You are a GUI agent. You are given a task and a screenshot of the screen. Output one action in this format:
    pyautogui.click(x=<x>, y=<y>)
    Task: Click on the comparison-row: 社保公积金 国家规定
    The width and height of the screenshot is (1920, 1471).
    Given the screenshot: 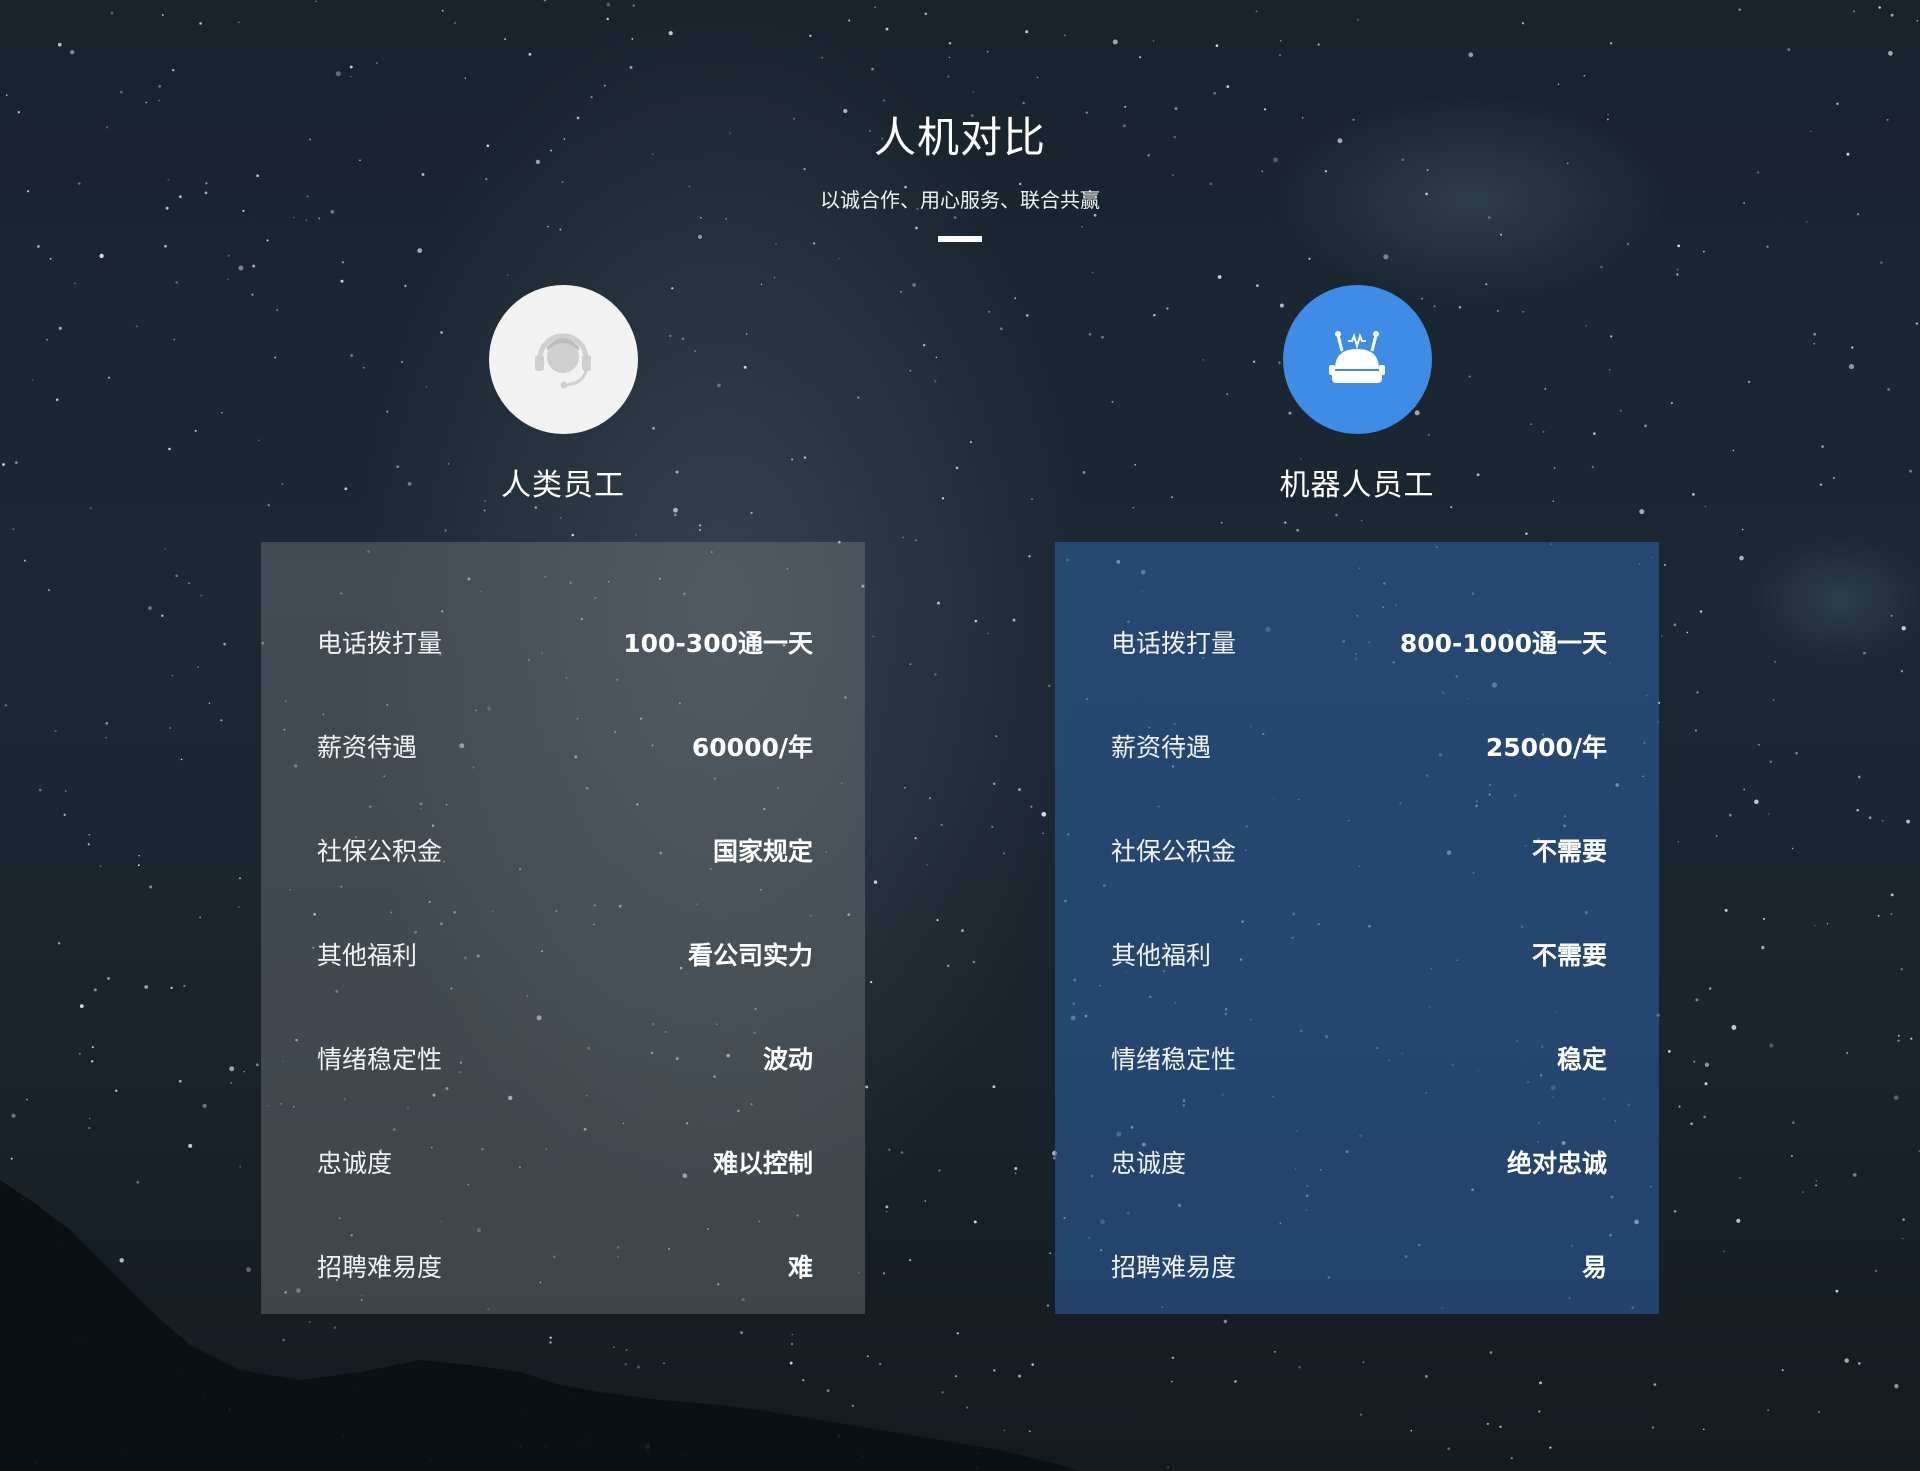 What is the action you would take?
    pyautogui.click(x=565, y=850)
    